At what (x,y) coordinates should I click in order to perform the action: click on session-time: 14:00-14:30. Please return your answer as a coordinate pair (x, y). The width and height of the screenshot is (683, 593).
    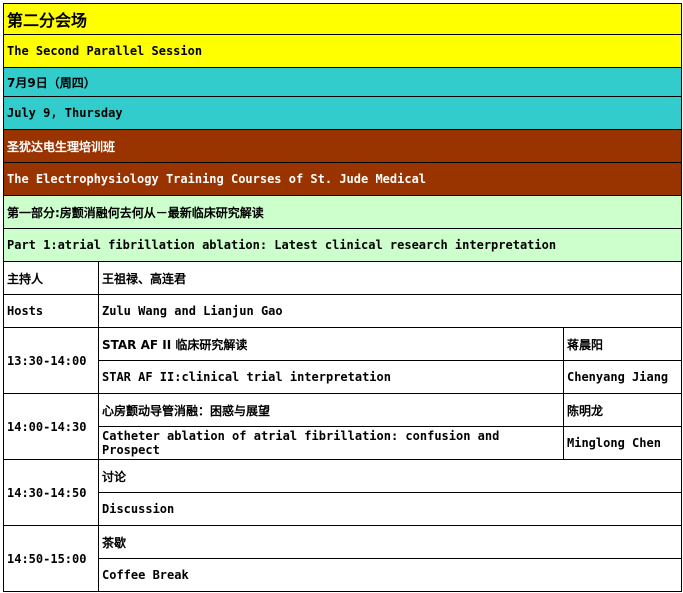
    Looking at the image, I should click on (51, 426).